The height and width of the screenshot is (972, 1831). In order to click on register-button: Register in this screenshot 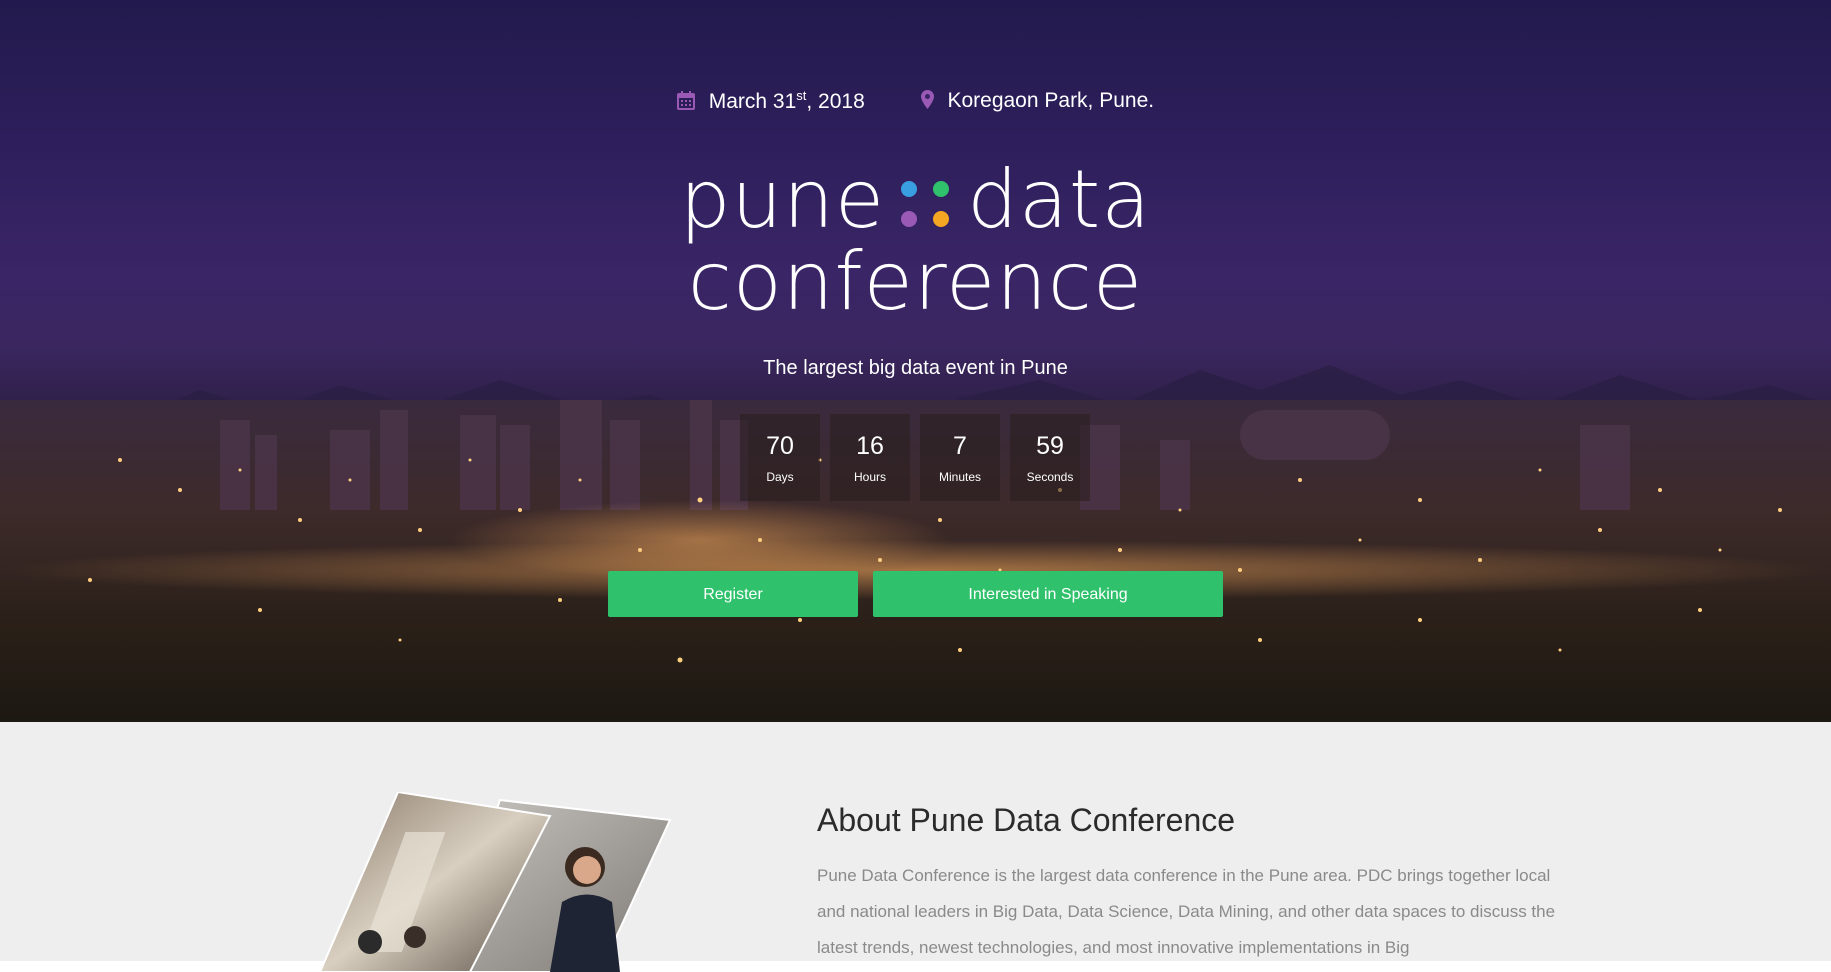, I will do `click(733, 594)`.